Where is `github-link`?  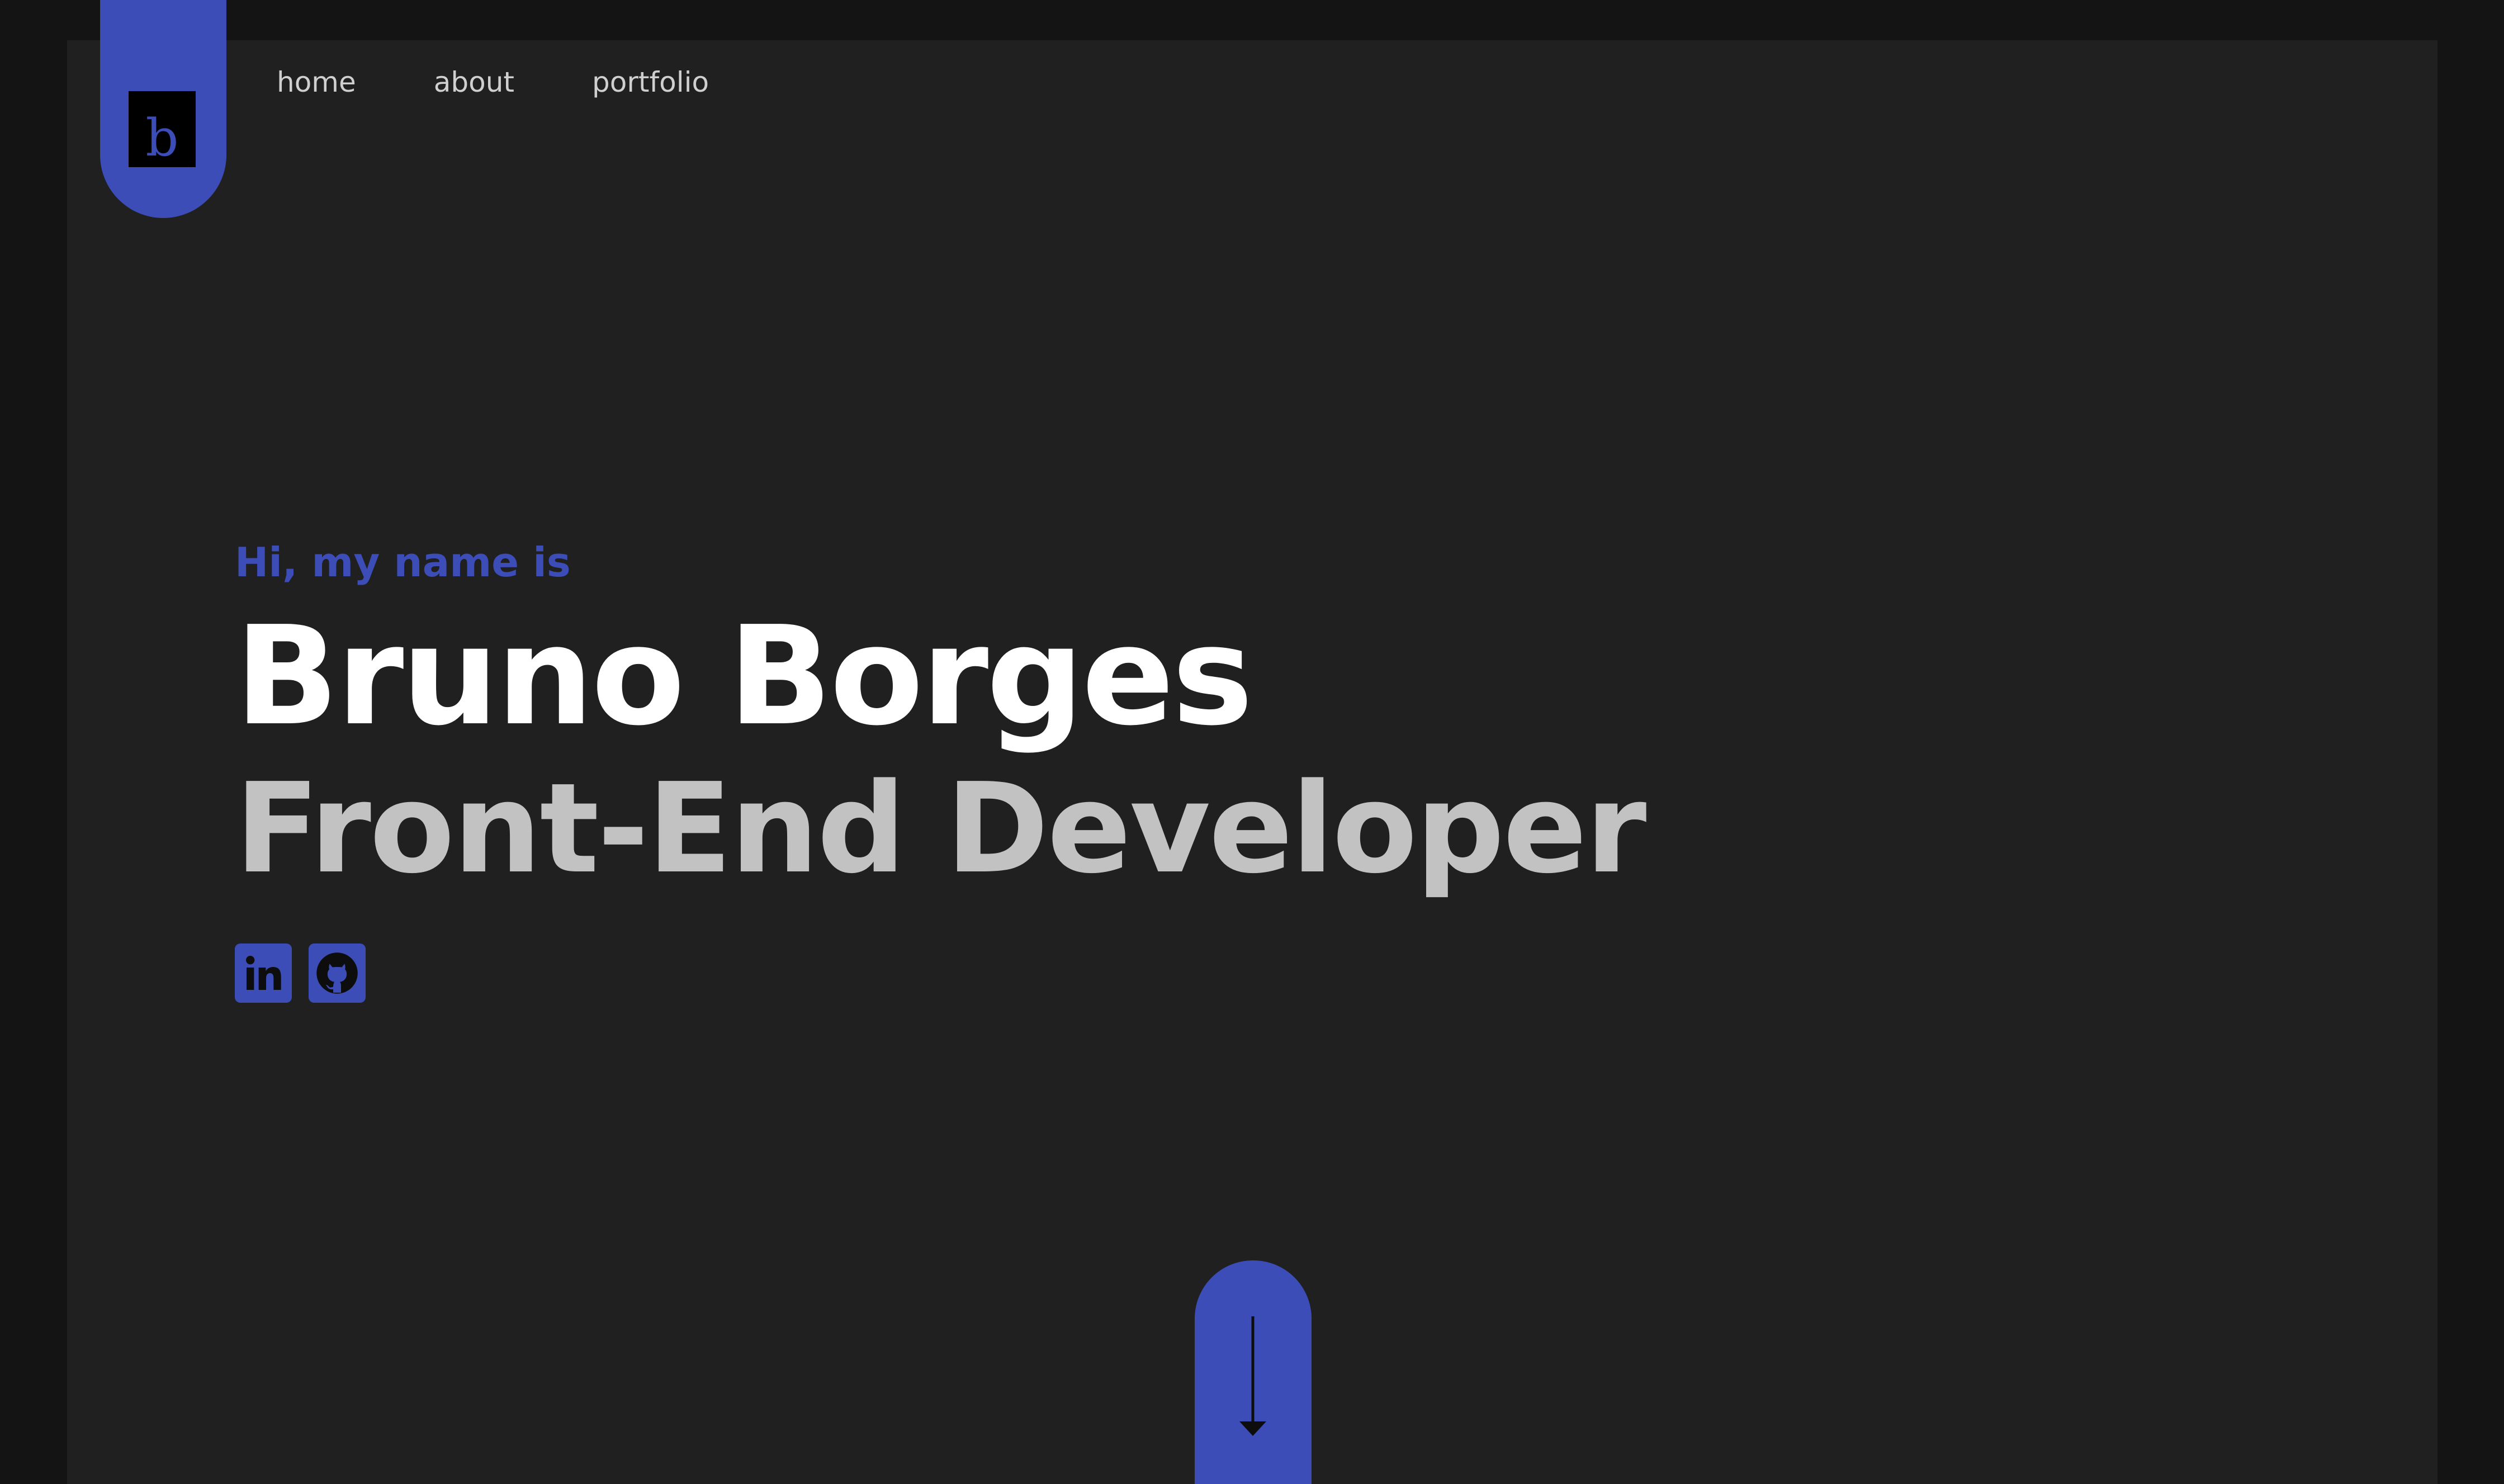
github-link is located at coordinates (338, 973).